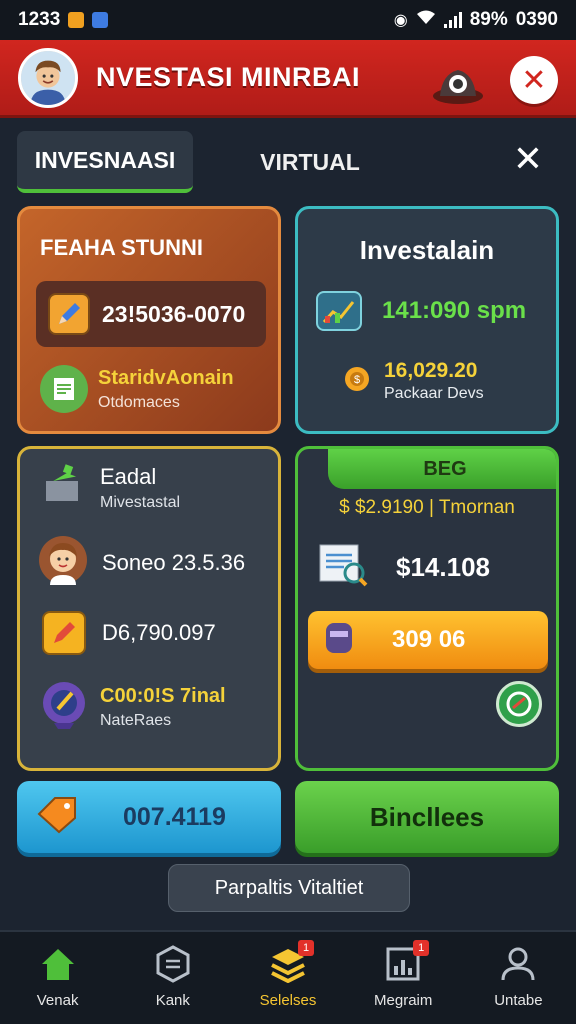  I want to click on nav-item-untabe: Untabe, so click(518, 978).